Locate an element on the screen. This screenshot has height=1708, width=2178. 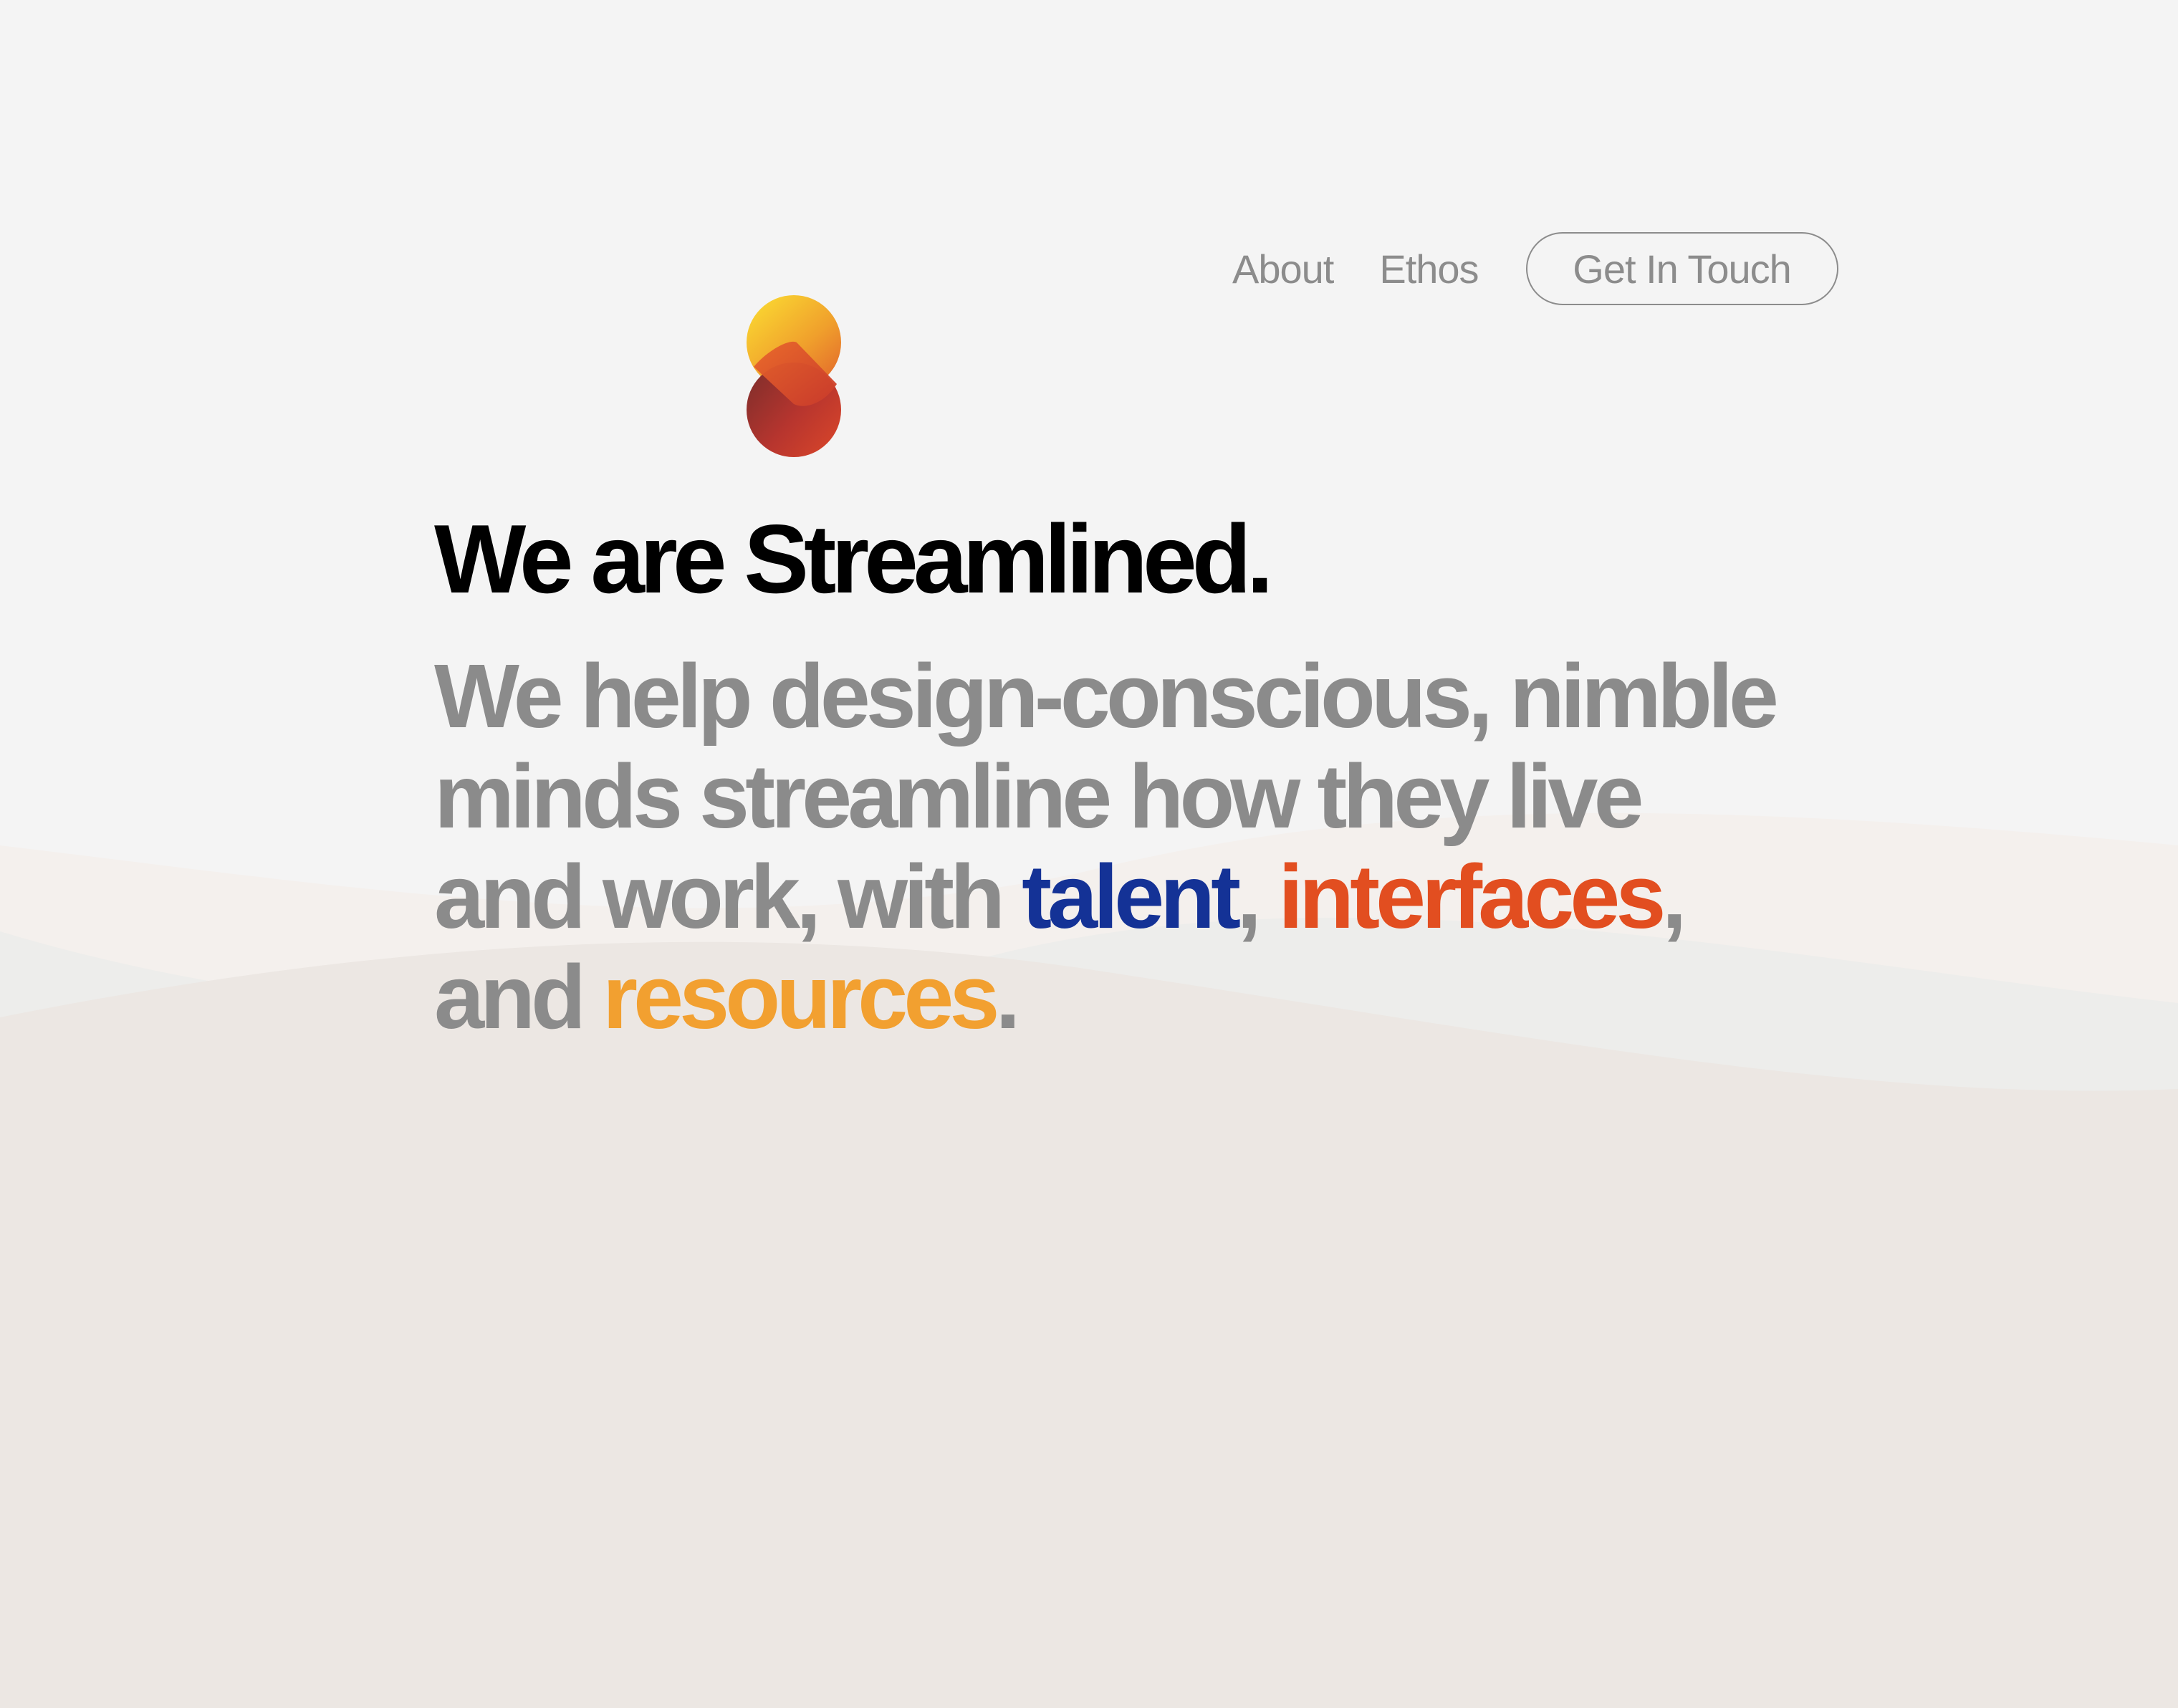
lede-highlight-interfaces: interfaces is located at coordinates (1472, 896).